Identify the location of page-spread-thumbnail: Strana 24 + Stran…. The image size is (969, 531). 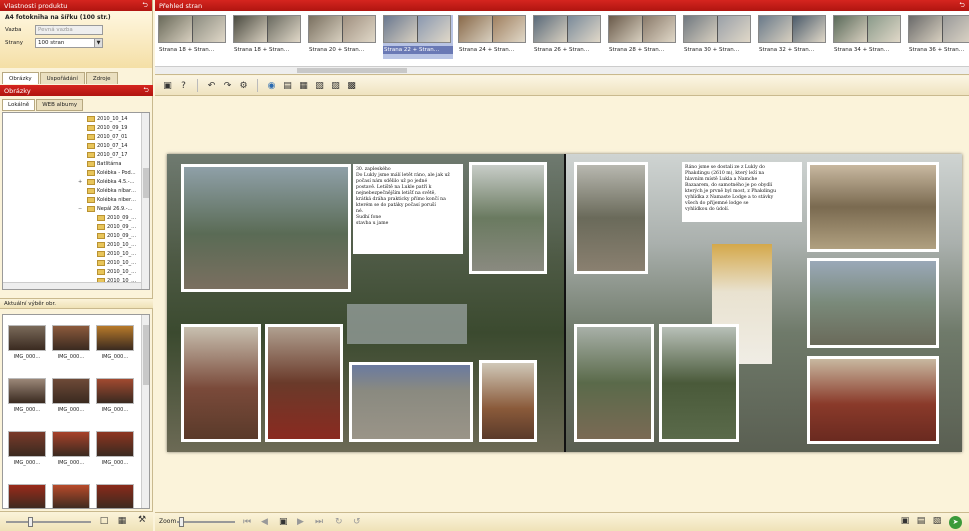
(493, 37).